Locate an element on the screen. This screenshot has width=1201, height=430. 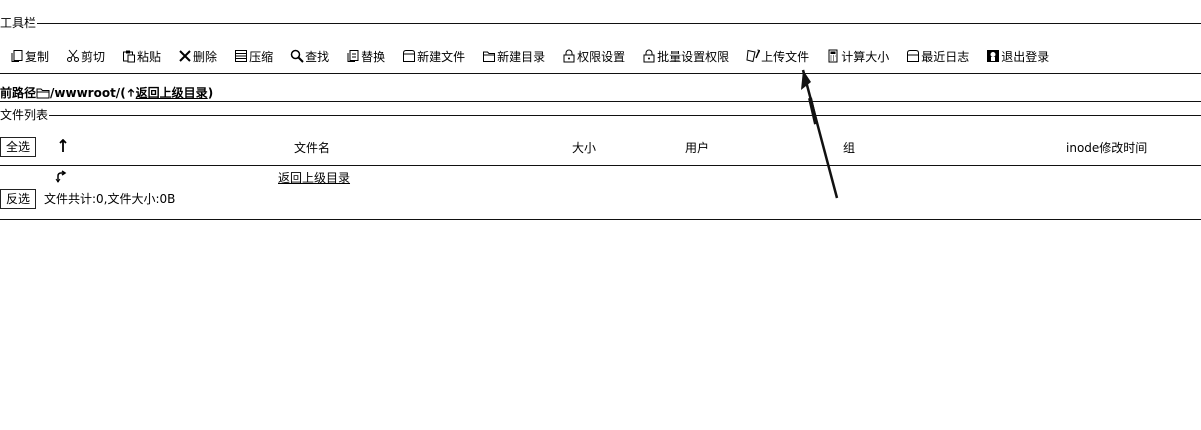
logout-label: 退出登录 is located at coordinates (1025, 56).